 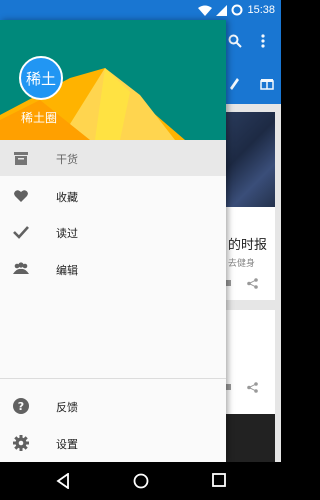 What do you see at coordinates (113, 443) in the screenshot?
I see `drawer-item-settings: 设置` at bounding box center [113, 443].